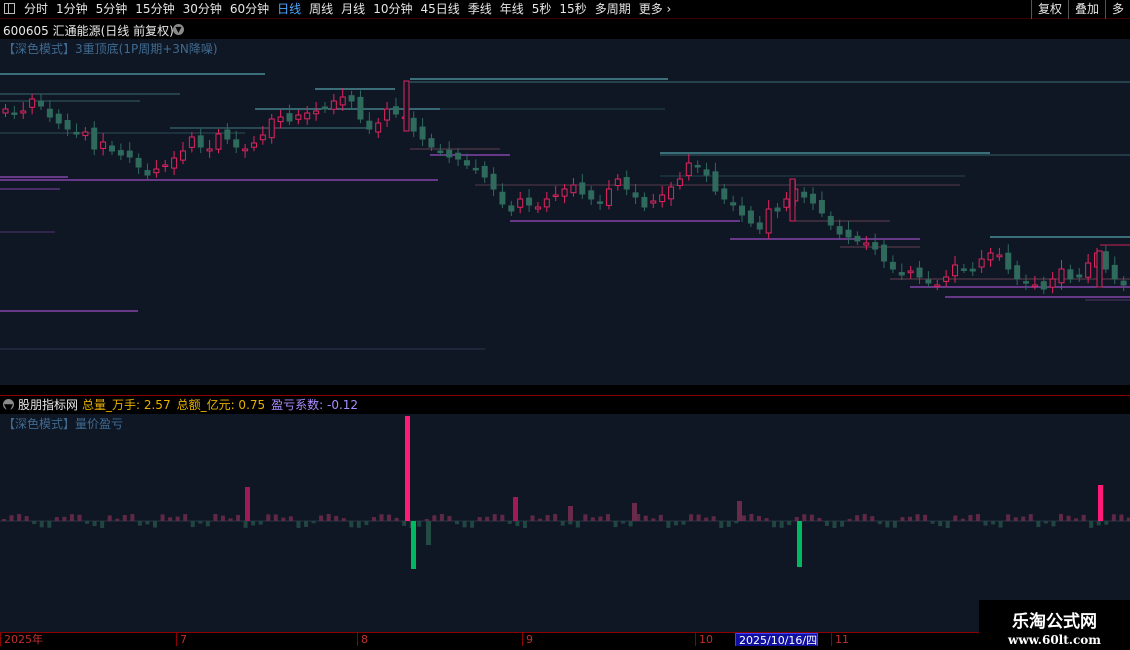 The height and width of the screenshot is (650, 1130). Describe the element at coordinates (480, 9) in the screenshot. I see `period-tab: 季线` at that location.